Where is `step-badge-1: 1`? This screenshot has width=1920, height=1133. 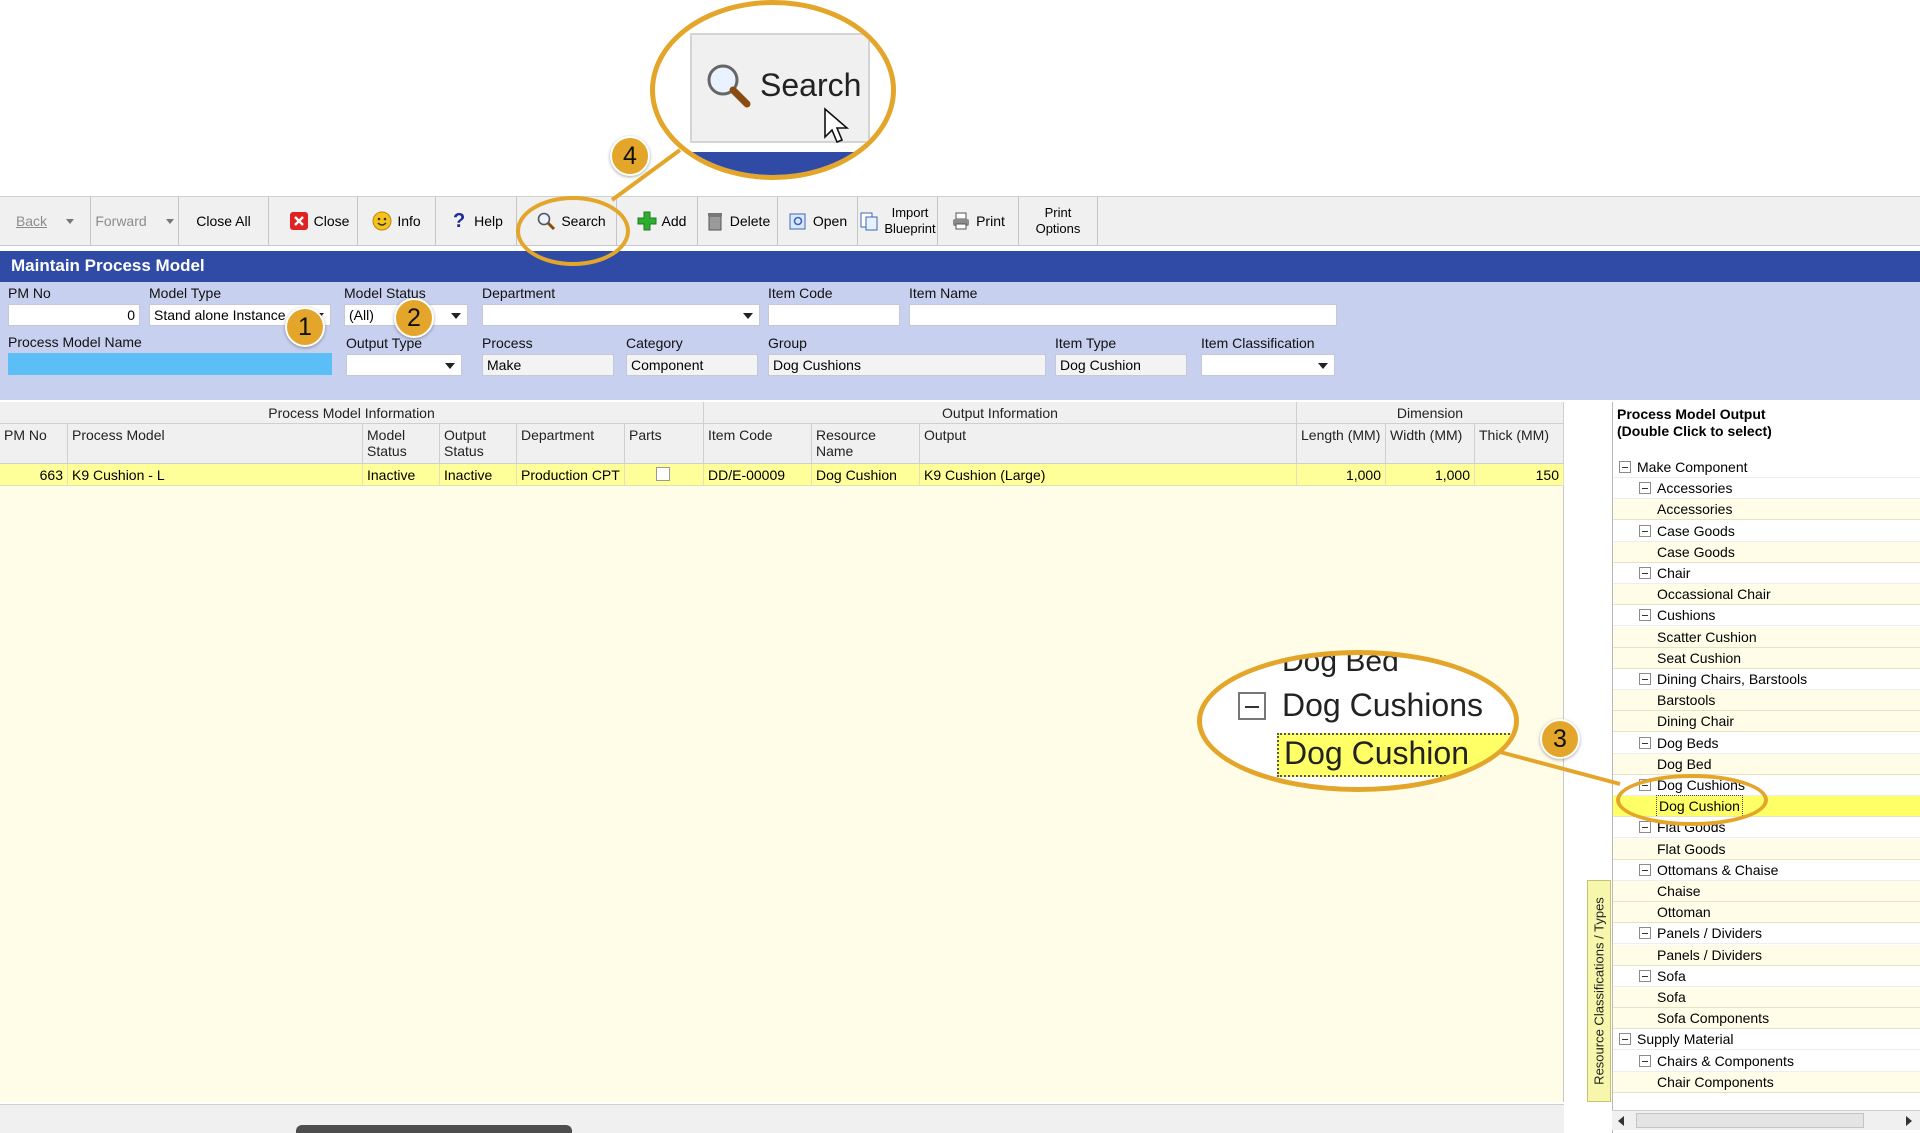
step-badge-1: 1 is located at coordinates (305, 327).